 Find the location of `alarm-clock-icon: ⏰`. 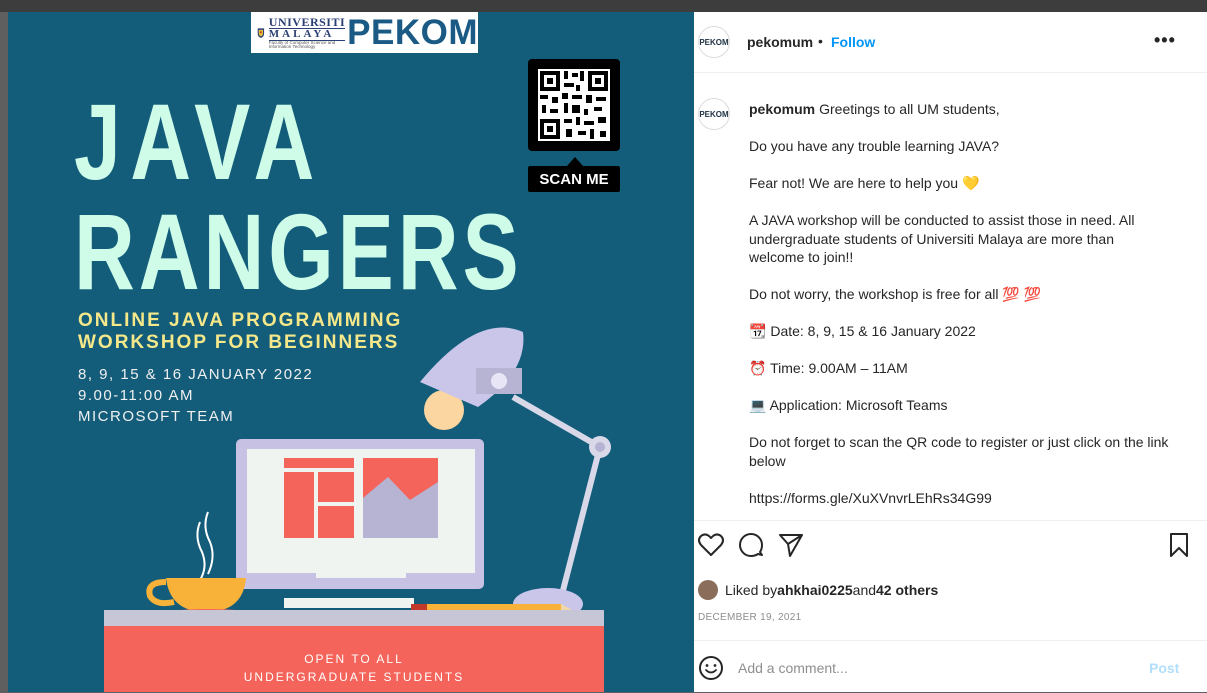

alarm-clock-icon: ⏰ is located at coordinates (758, 368).